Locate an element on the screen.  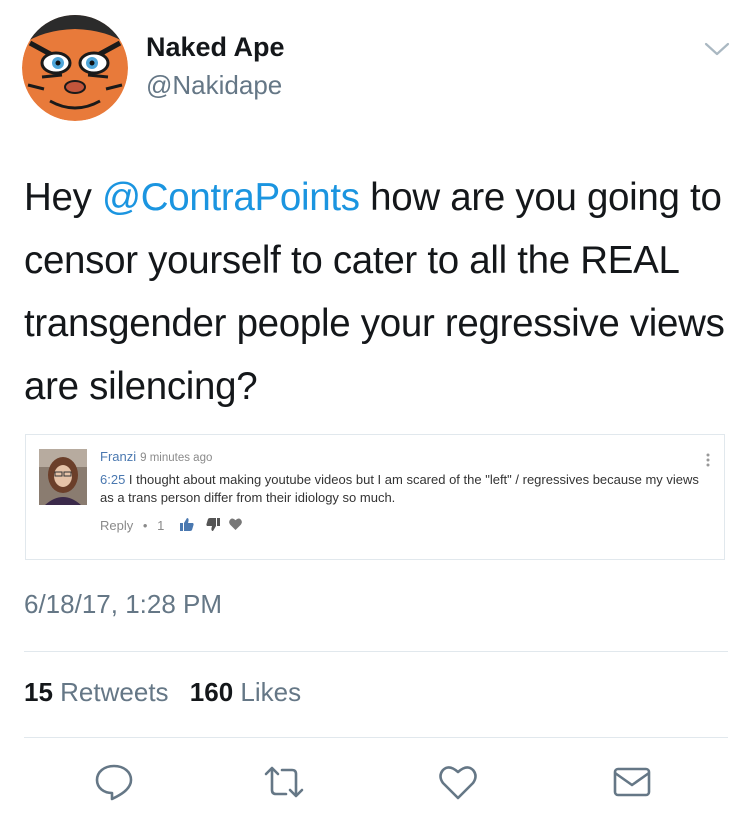
comment-header: Franzi 9 minutes ago is located at coordinates (156, 456).